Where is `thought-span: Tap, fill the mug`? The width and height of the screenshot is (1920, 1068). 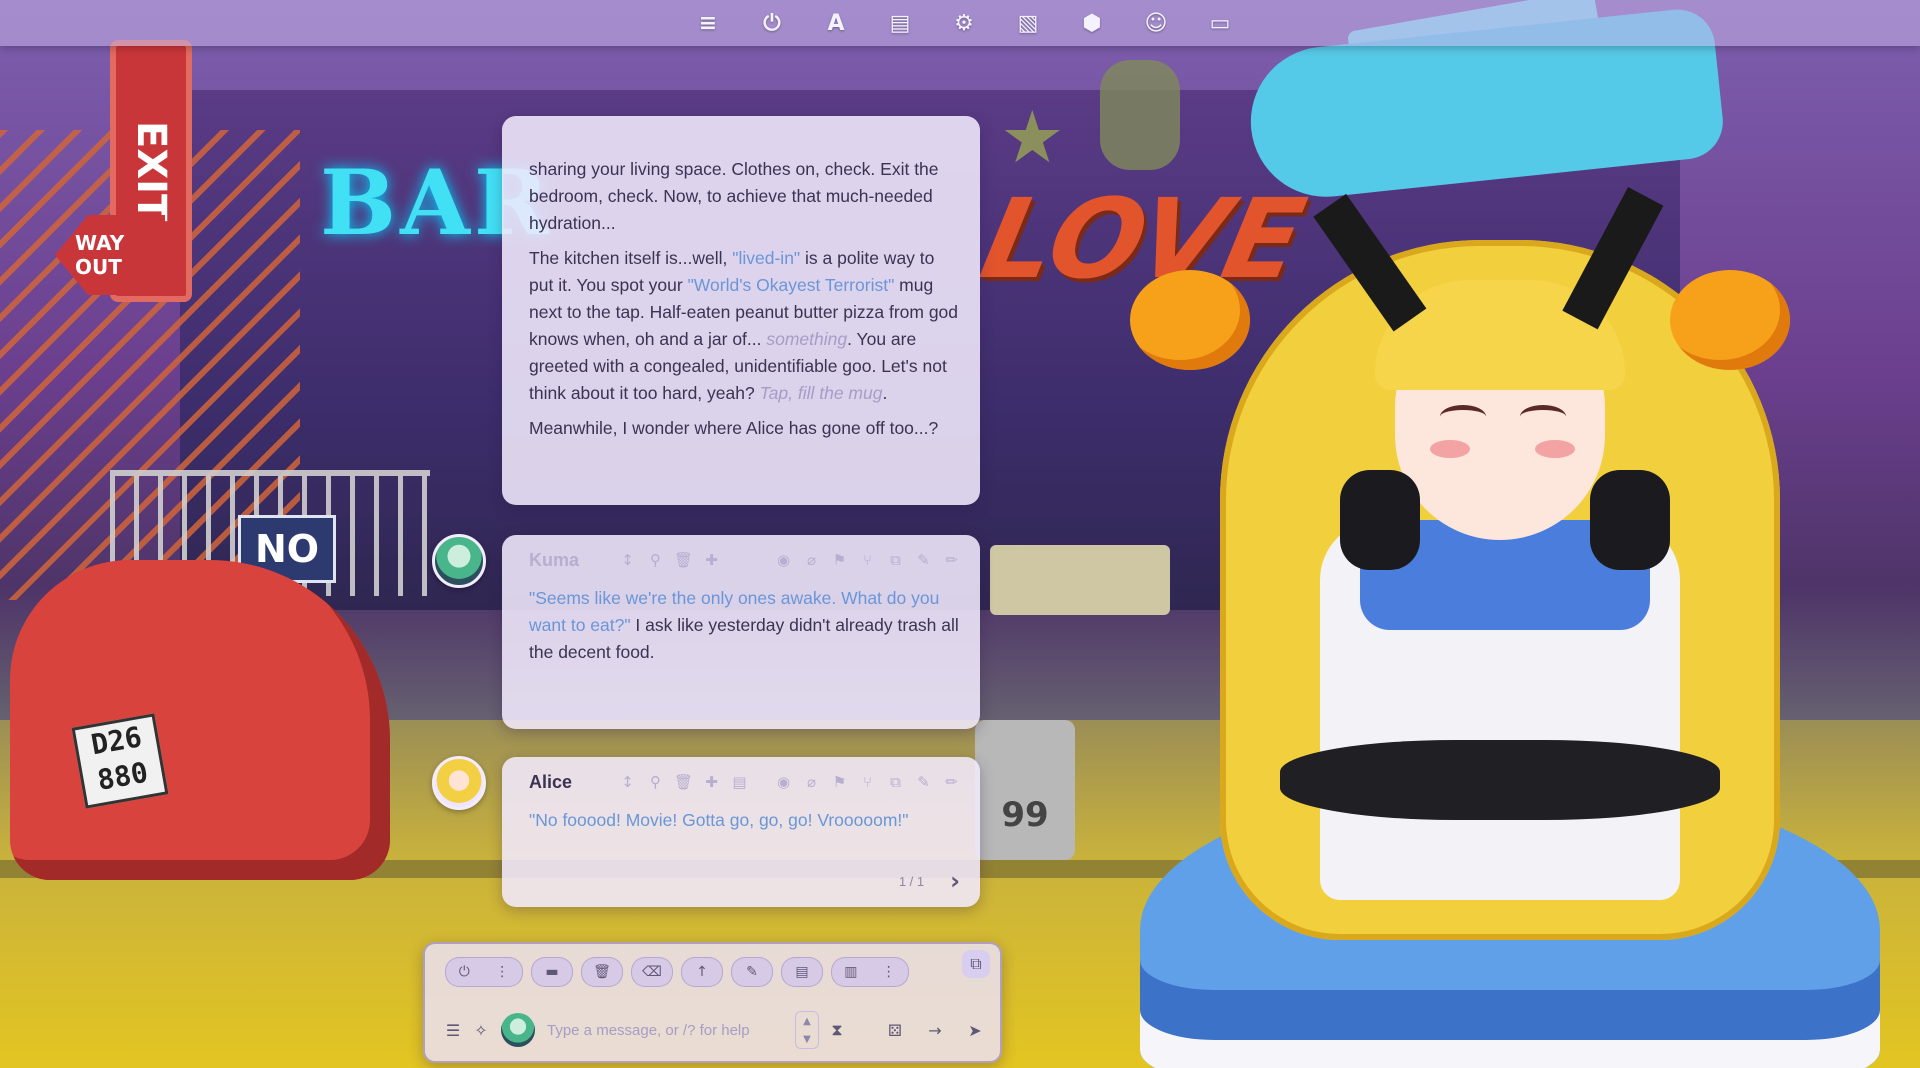
thought-span: Tap, fill the mug is located at coordinates (821, 393).